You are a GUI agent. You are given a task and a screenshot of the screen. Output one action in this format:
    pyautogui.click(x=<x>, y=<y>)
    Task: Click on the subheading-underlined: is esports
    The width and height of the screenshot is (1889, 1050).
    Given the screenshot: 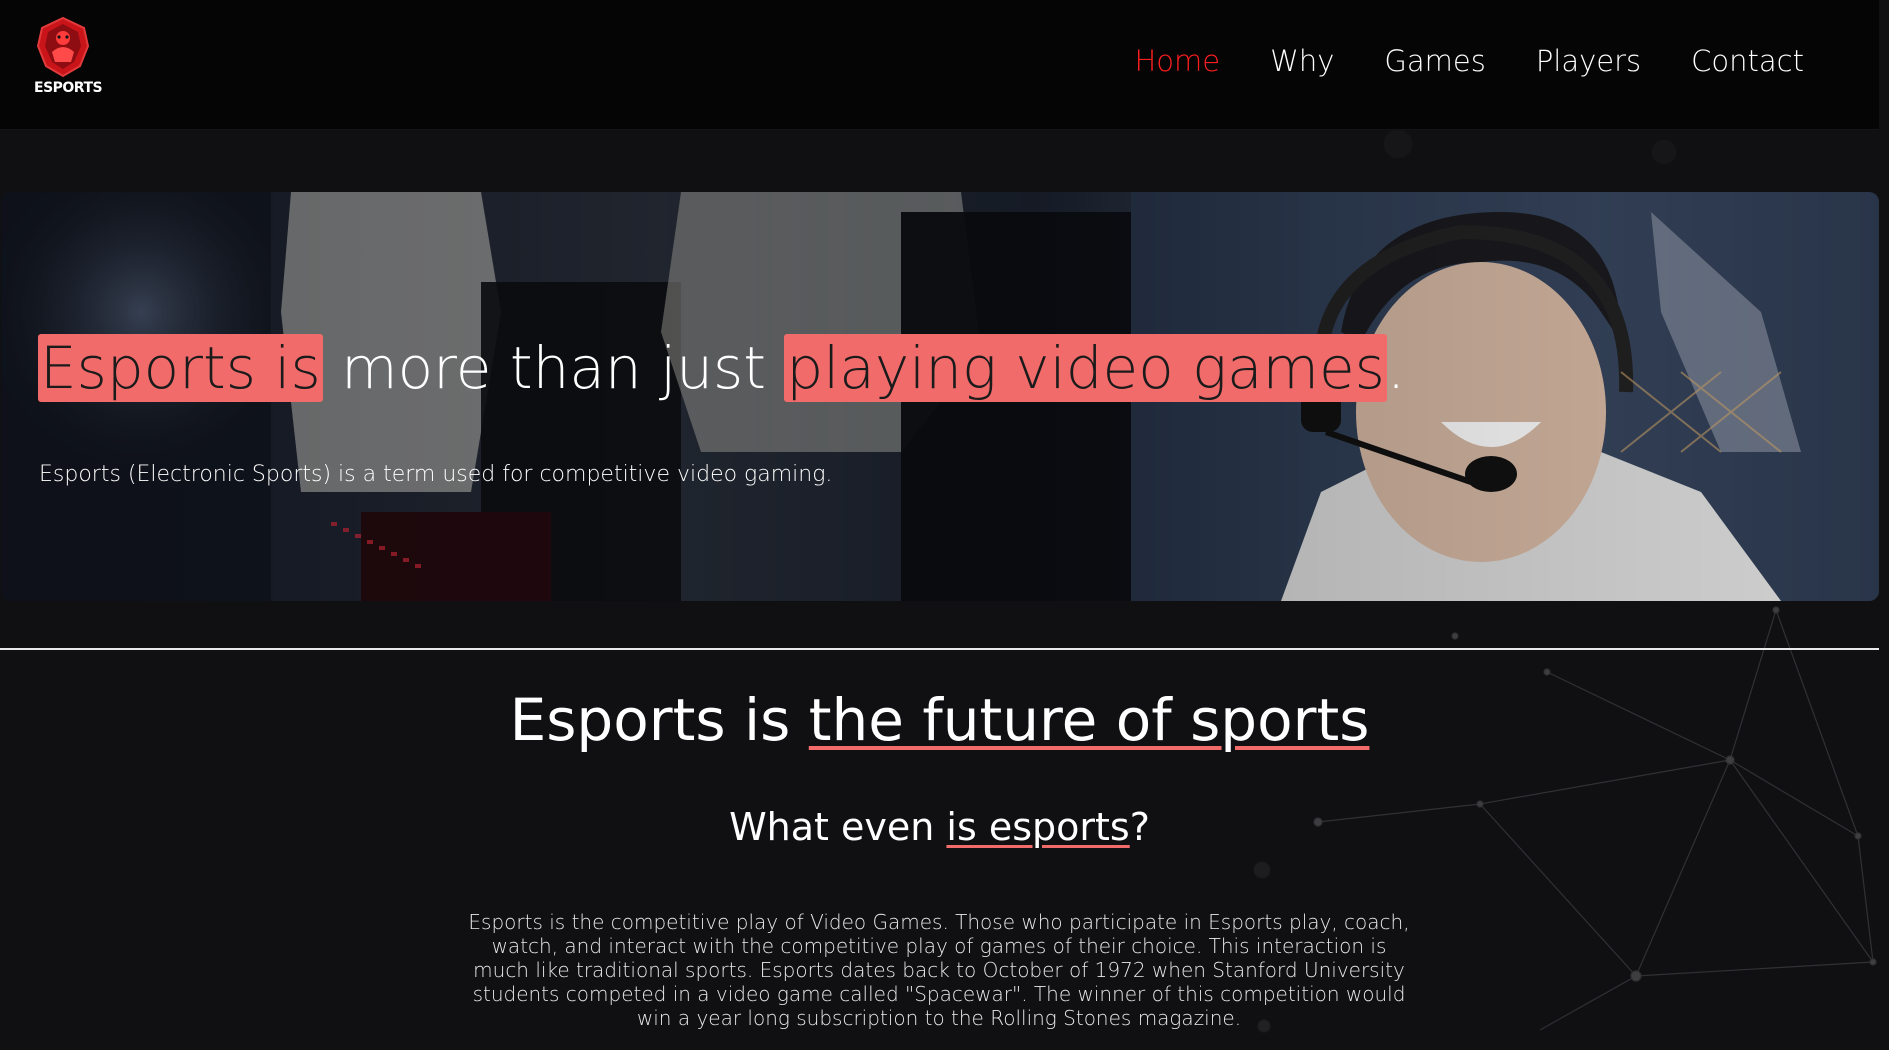 What is the action you would take?
    pyautogui.click(x=1038, y=827)
    